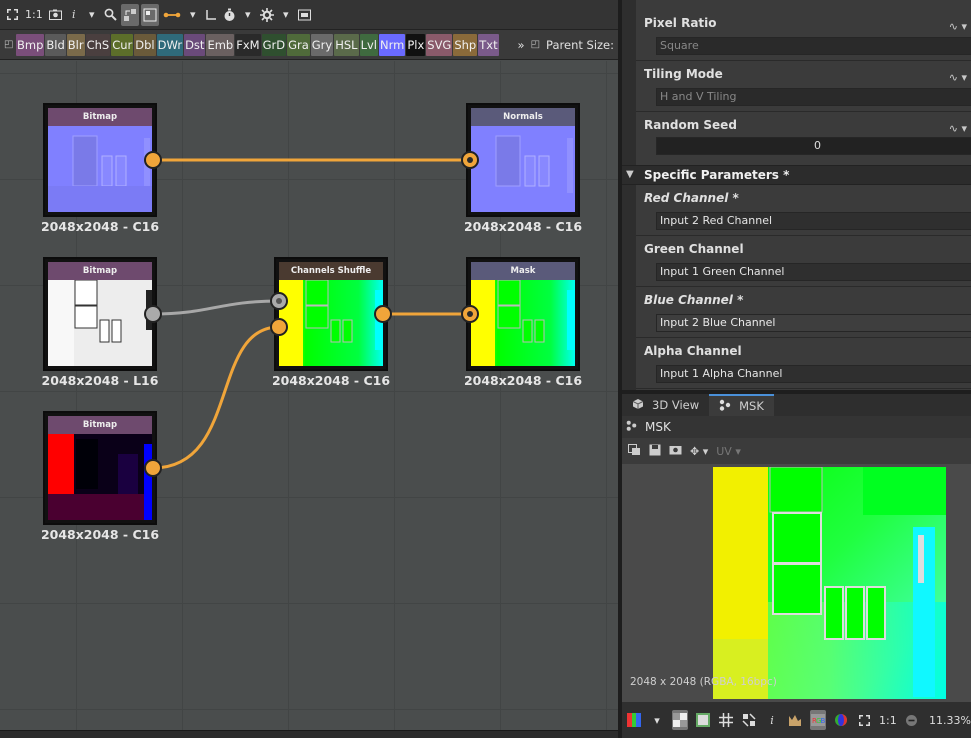 This screenshot has height=738, width=971. What do you see at coordinates (304, 15) in the screenshot?
I see `display-icon` at bounding box center [304, 15].